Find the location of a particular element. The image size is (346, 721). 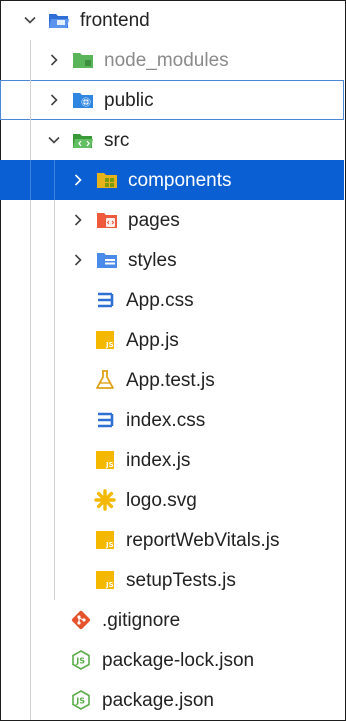

tree-item-src: src is located at coordinates (172, 140).